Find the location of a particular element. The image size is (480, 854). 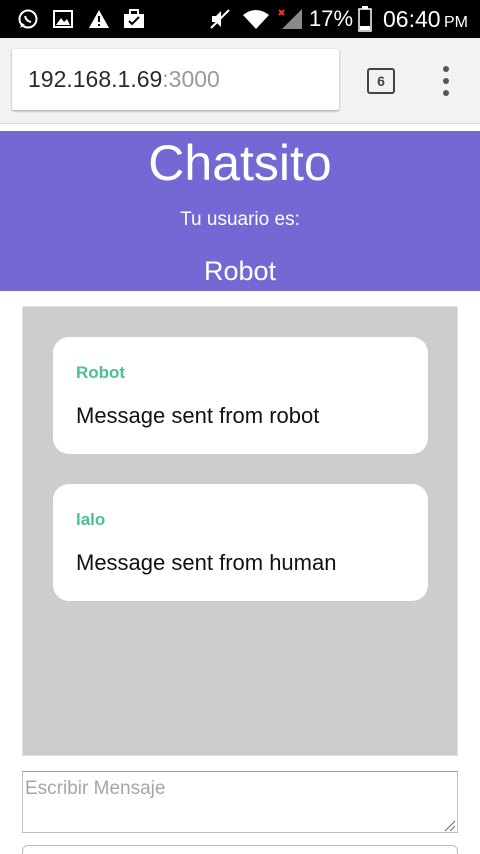

clock-ampm: PM is located at coordinates (456, 22).